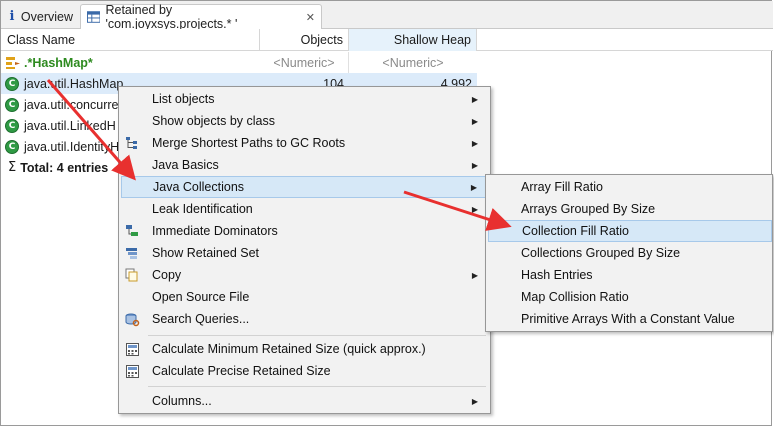  What do you see at coordinates (132, 253) in the screenshot?
I see `retained-set-icon` at bounding box center [132, 253].